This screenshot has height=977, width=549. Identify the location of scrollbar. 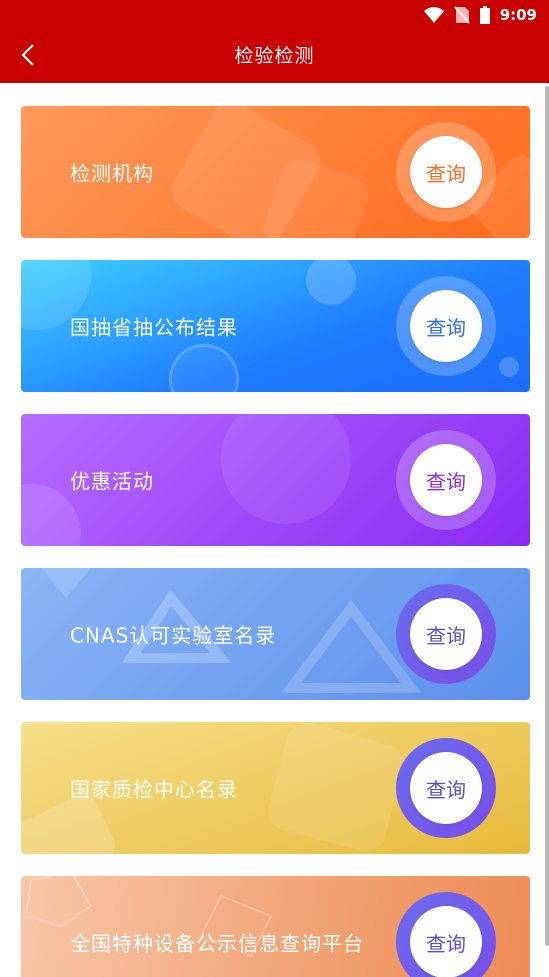
(547, 516).